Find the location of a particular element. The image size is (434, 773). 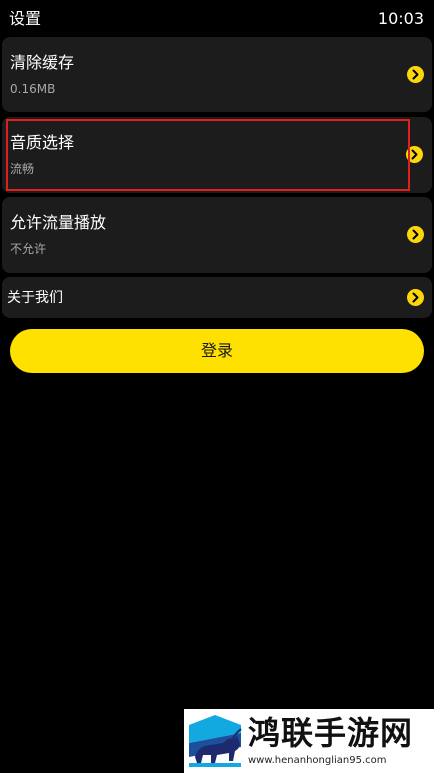

watermark-url: www.henanhonglian95.com is located at coordinates (317, 760).